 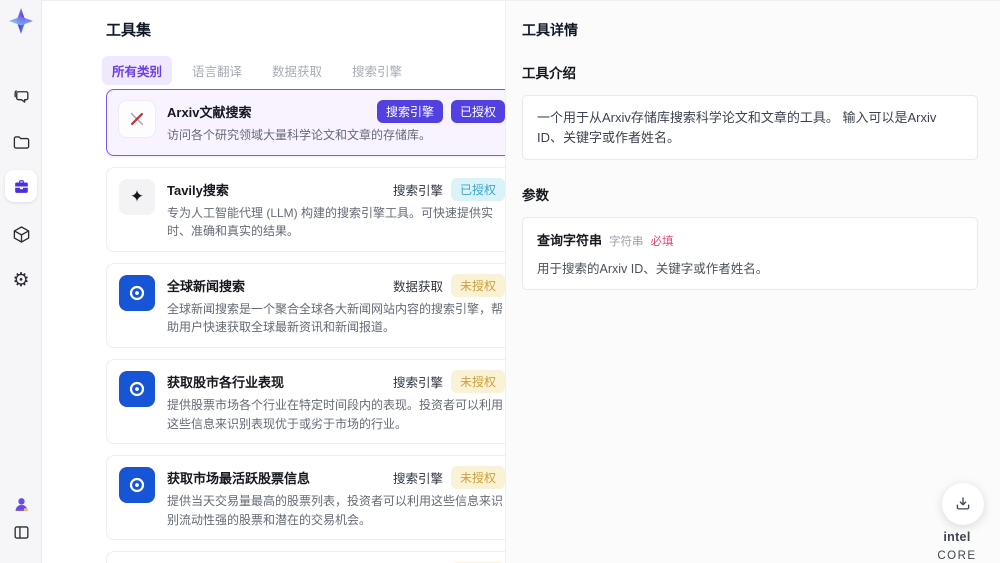 I want to click on brand-core-text: CORE, so click(x=957, y=556).